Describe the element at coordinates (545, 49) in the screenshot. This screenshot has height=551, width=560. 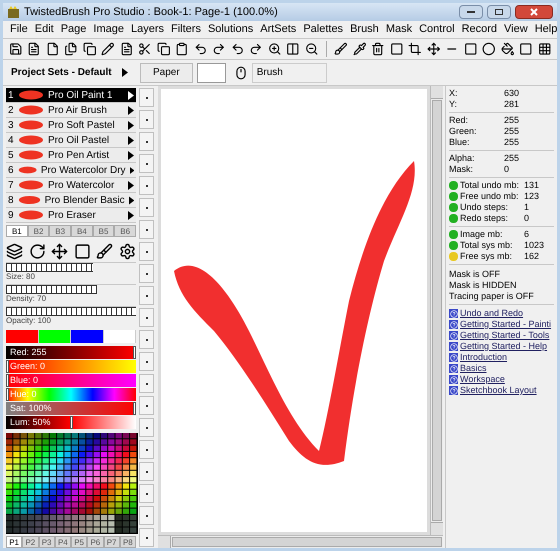
I see `pattern-icon` at that location.